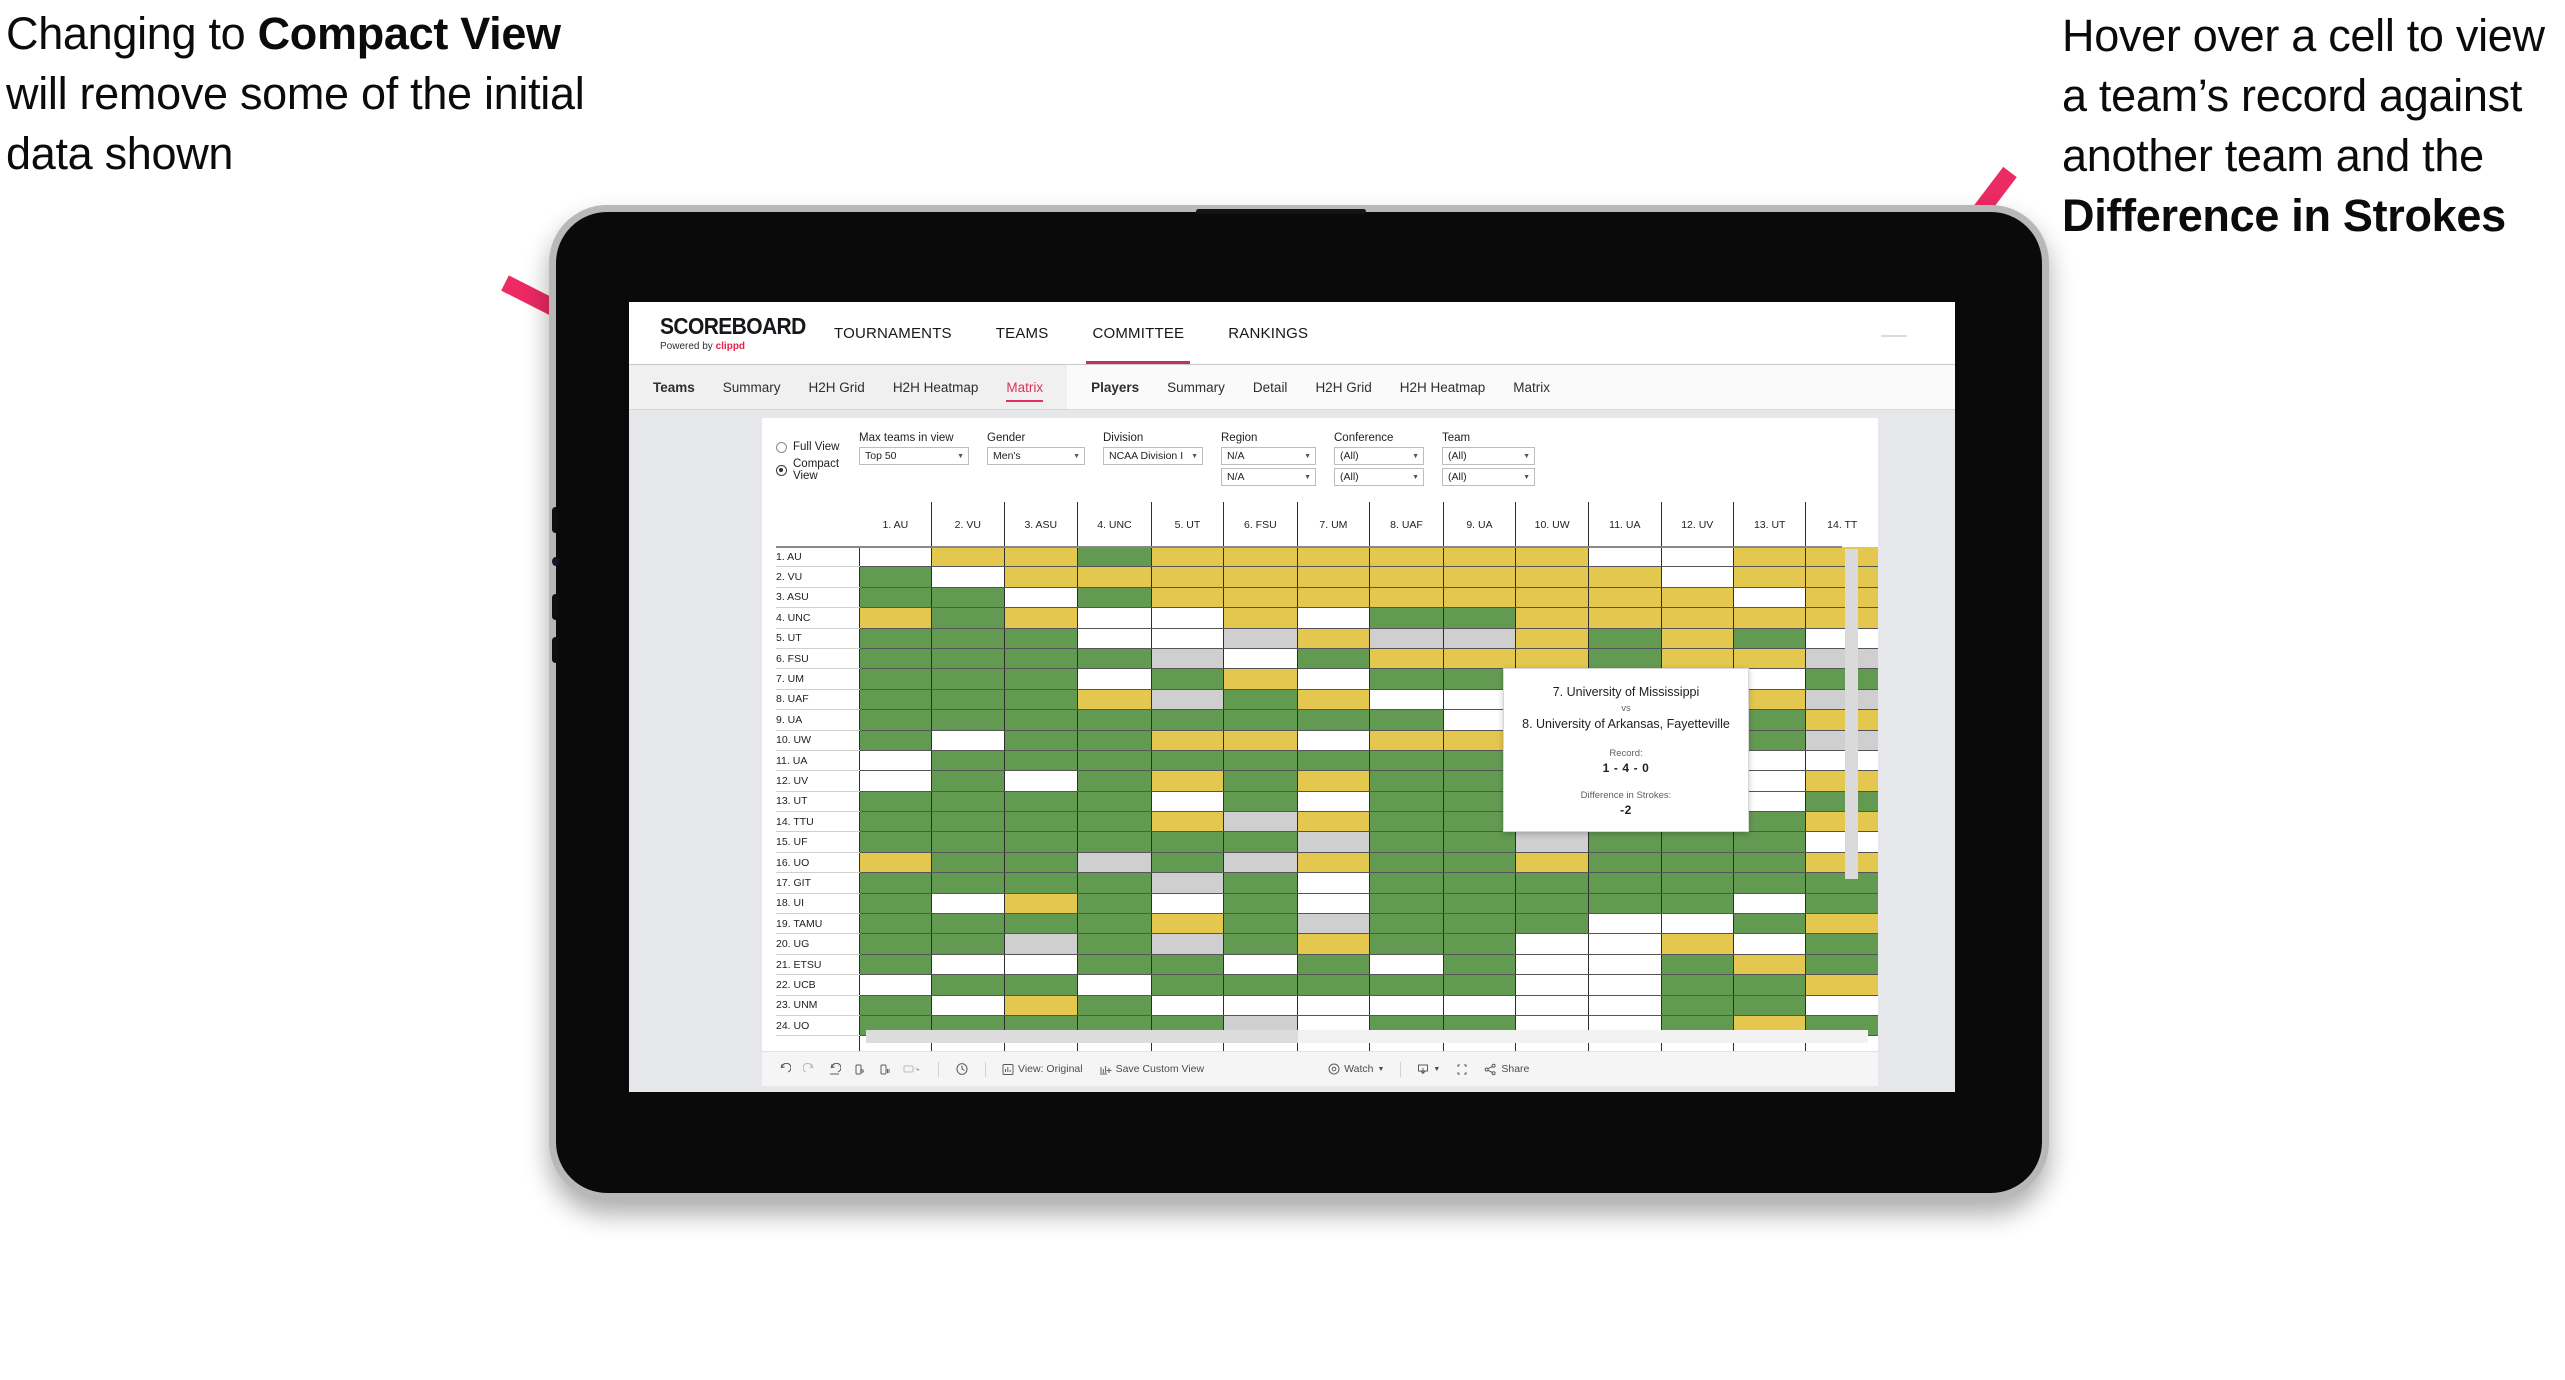 This screenshot has width=2565, height=1380. I want to click on subnav-teams-matrix: Matrix, so click(1024, 387).